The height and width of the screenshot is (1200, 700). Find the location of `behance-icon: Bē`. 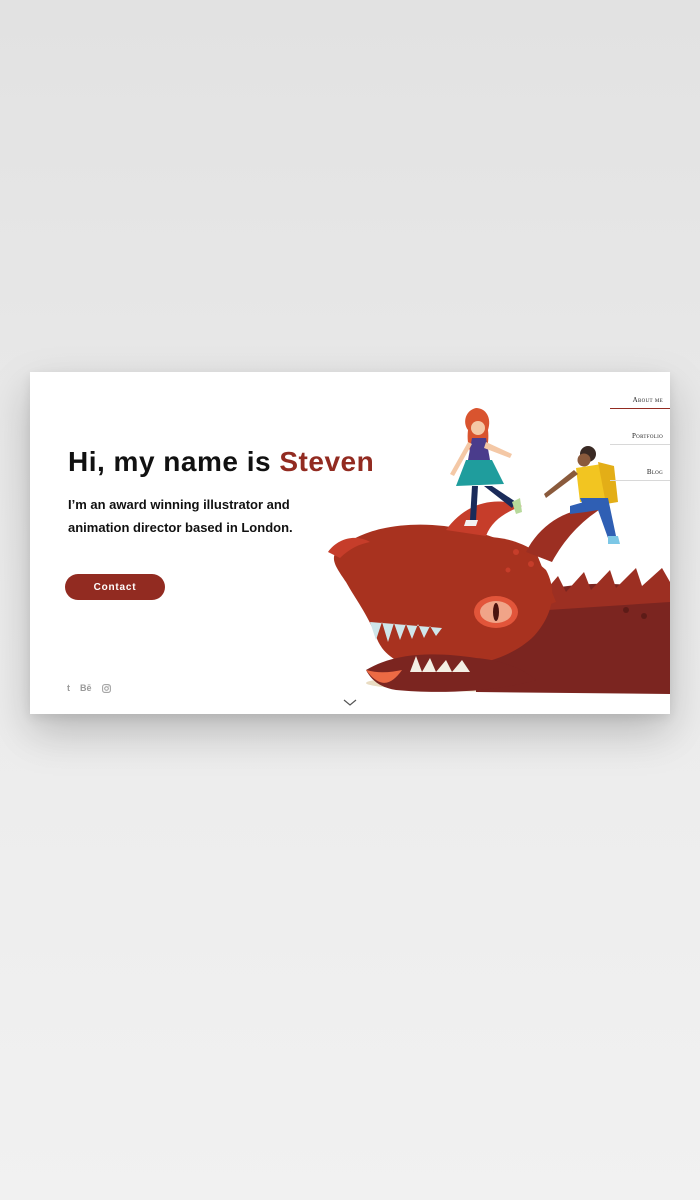

behance-icon: Bē is located at coordinates (86, 688).